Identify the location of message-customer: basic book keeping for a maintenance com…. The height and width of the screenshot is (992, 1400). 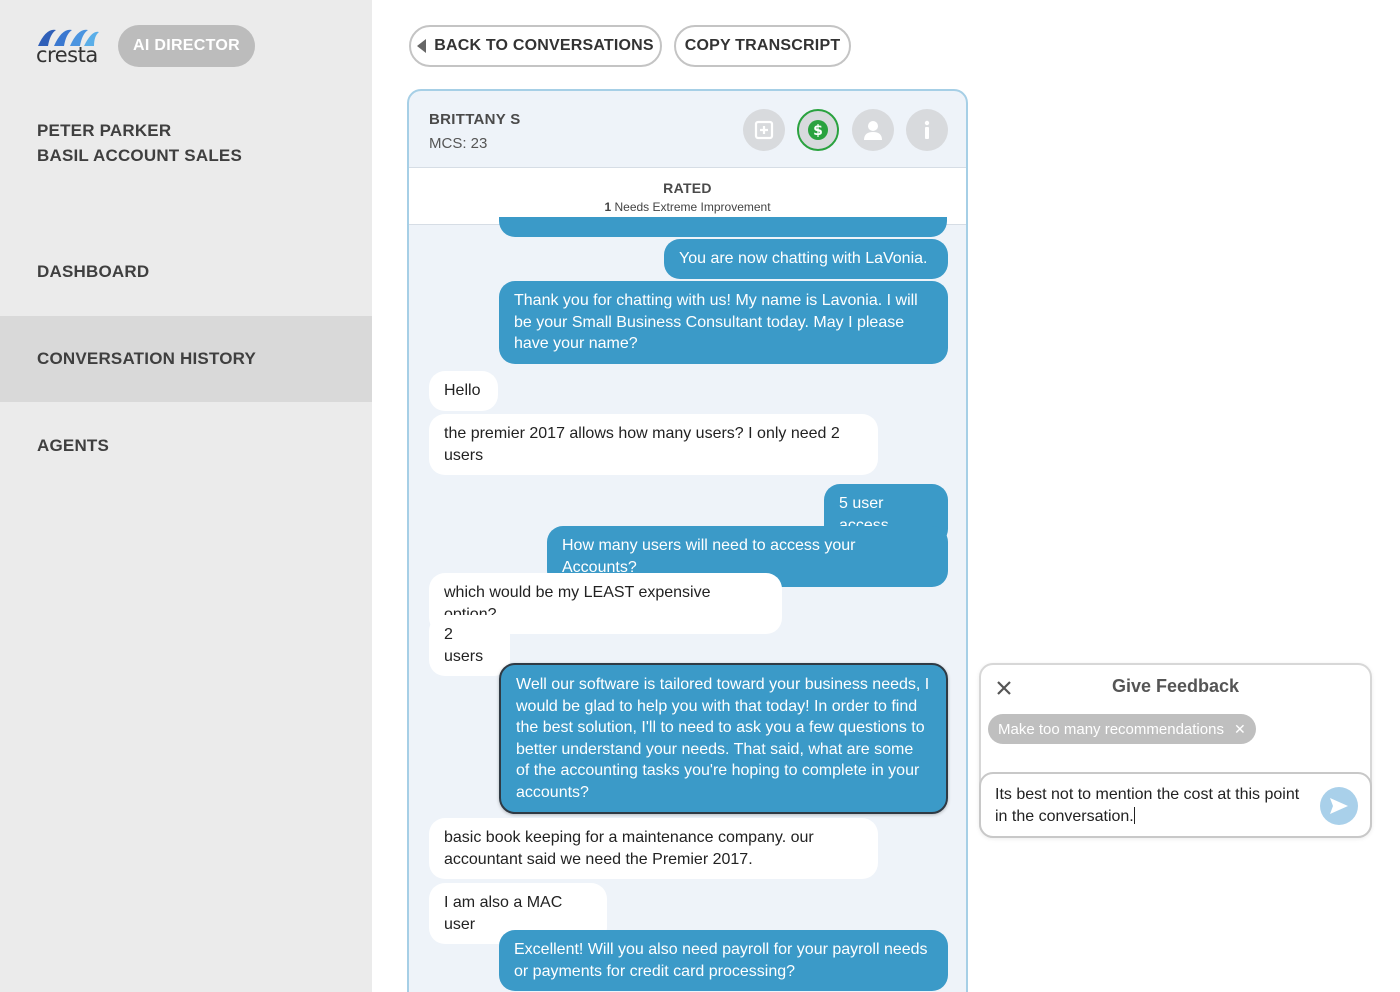
(653, 848).